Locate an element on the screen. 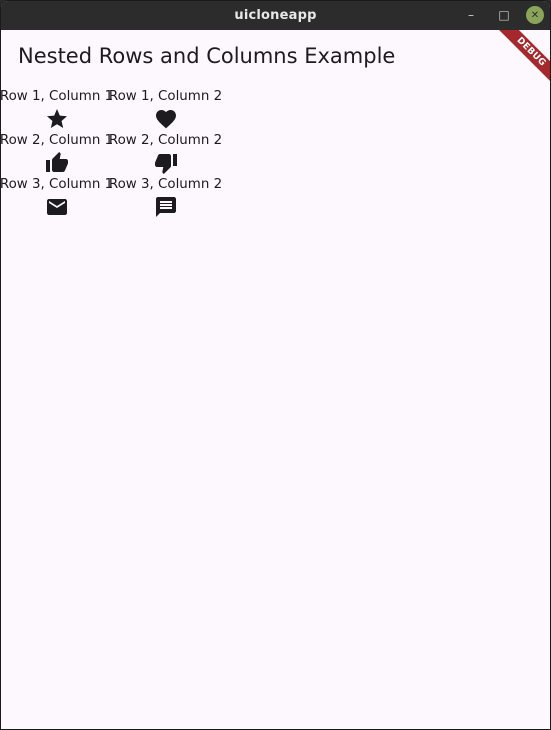 Image resolution: width=551 pixels, height=730 pixels. grid-cell-r1c2: Row 1, Column 2 is located at coordinates (165, 110).